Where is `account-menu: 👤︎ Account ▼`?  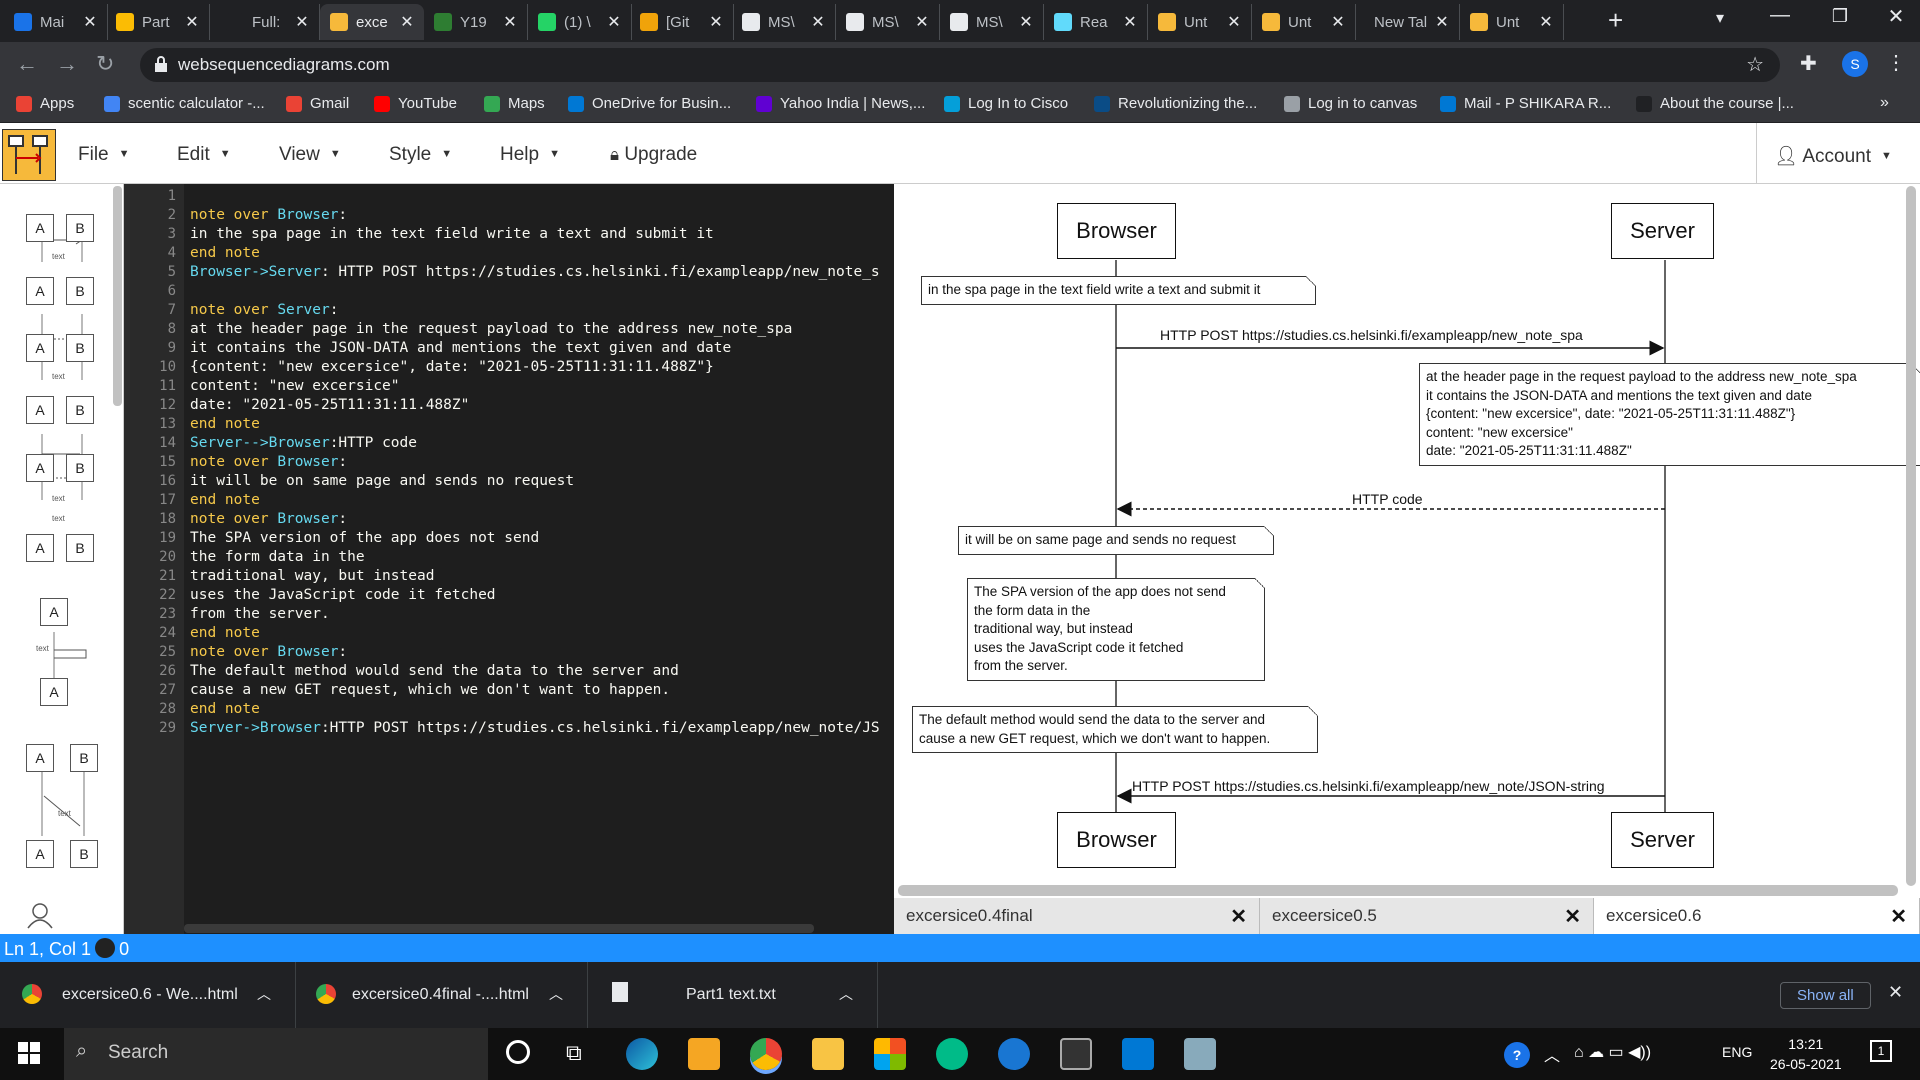 account-menu: 👤︎ Account ▼ is located at coordinates (1833, 156).